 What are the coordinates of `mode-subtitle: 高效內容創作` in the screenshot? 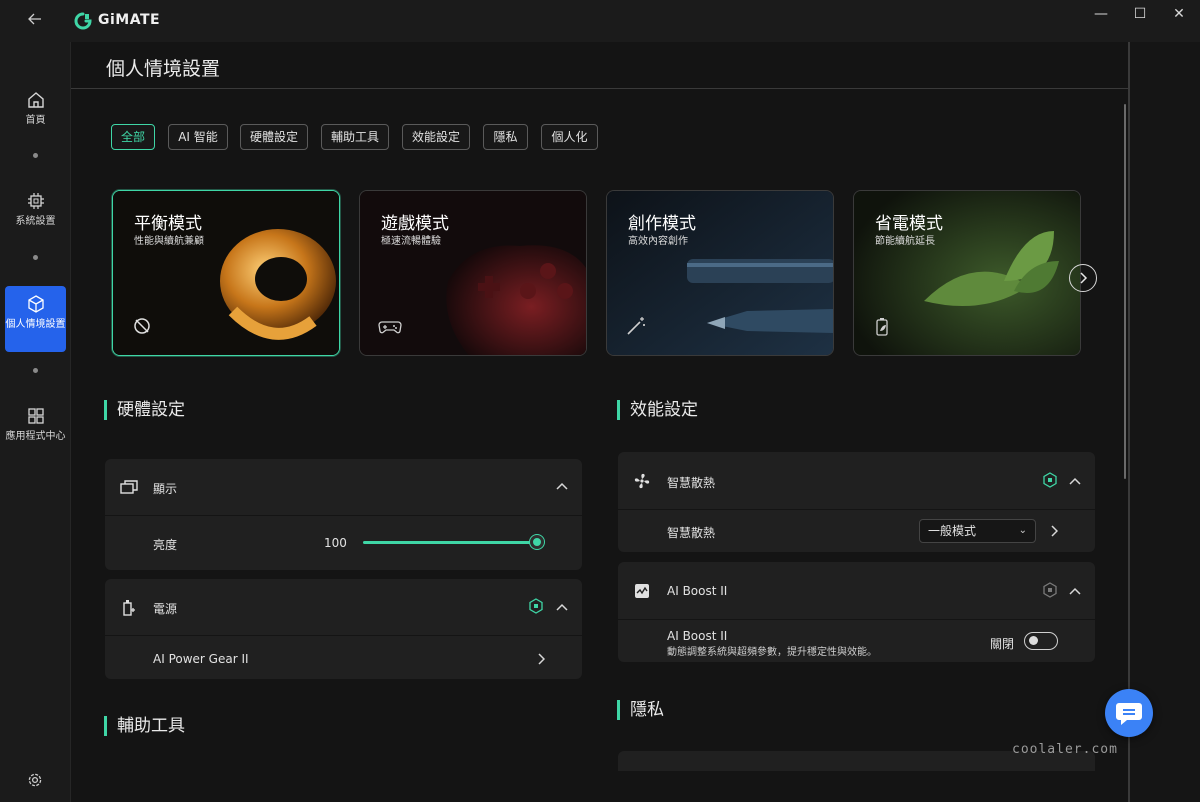 It's located at (658, 241).